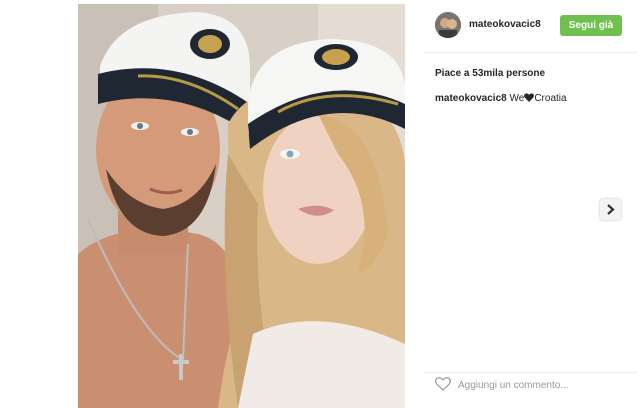 The height and width of the screenshot is (408, 637). I want to click on caption: mateokovacic8 We Croatia, so click(501, 98).